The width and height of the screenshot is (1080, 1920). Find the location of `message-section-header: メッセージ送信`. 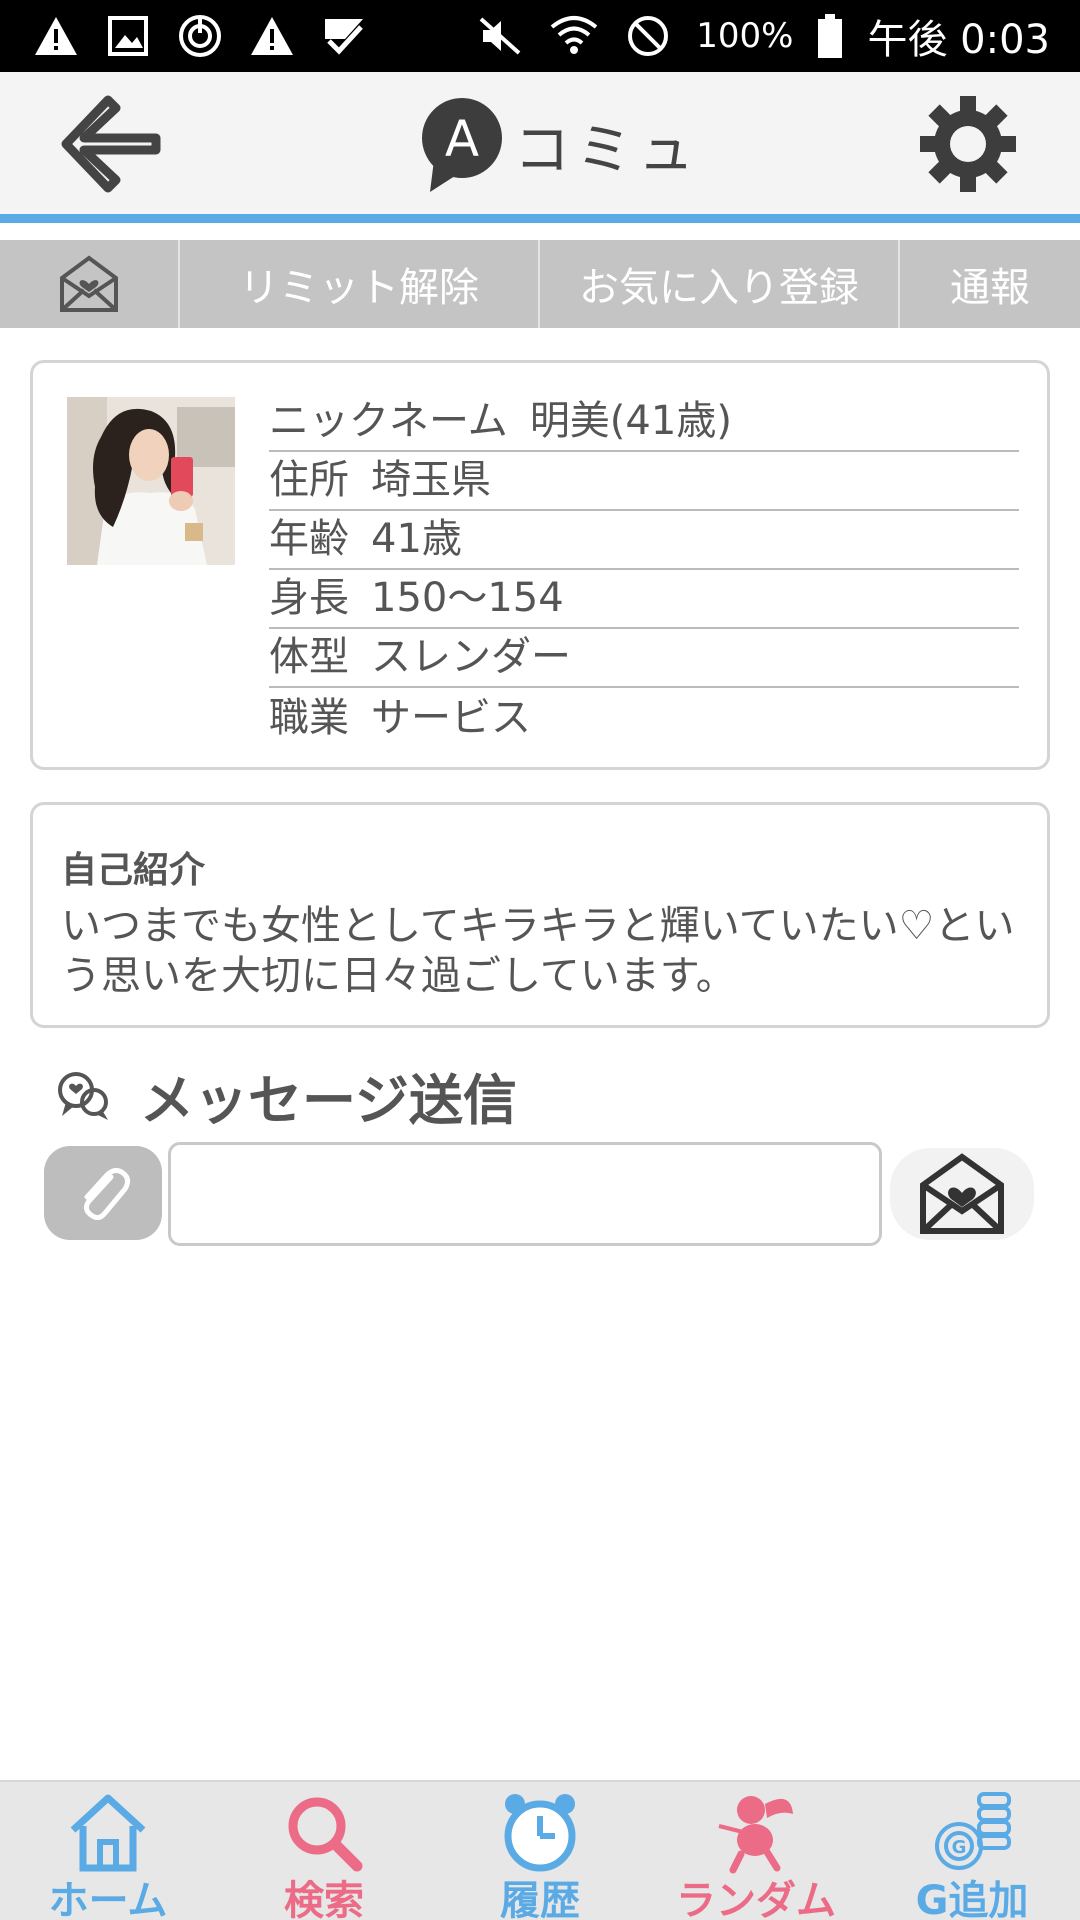

message-section-header: メッセージ送信 is located at coordinates (286, 1095).